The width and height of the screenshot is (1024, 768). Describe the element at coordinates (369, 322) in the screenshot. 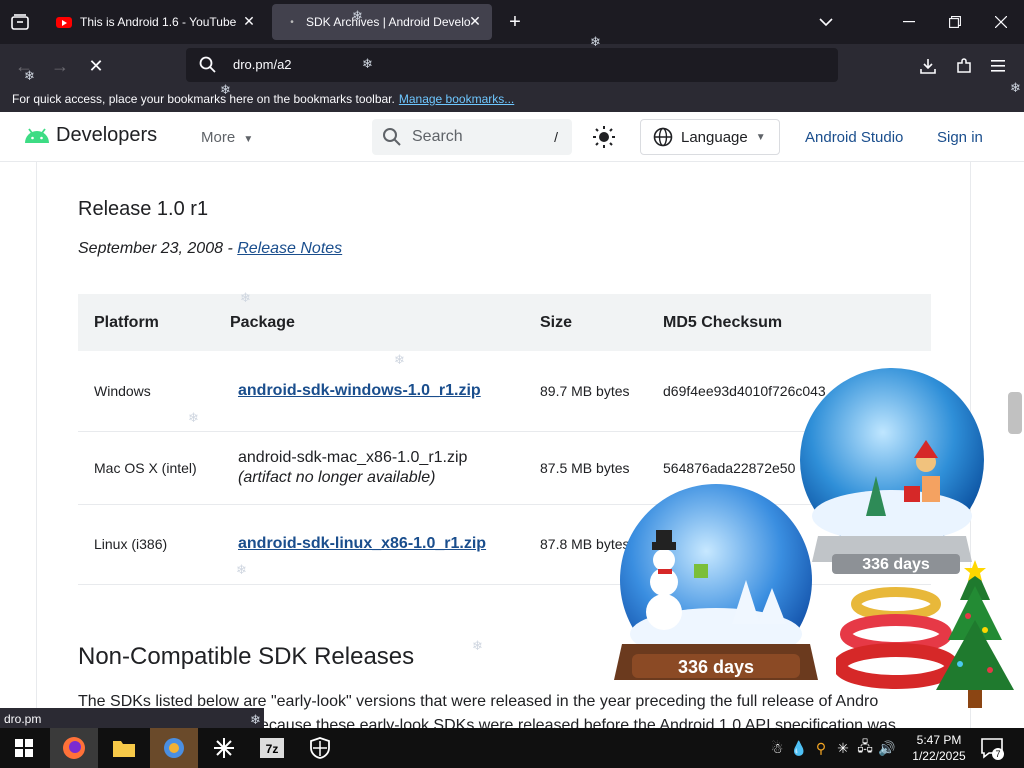

I see `column-header: Package` at that location.